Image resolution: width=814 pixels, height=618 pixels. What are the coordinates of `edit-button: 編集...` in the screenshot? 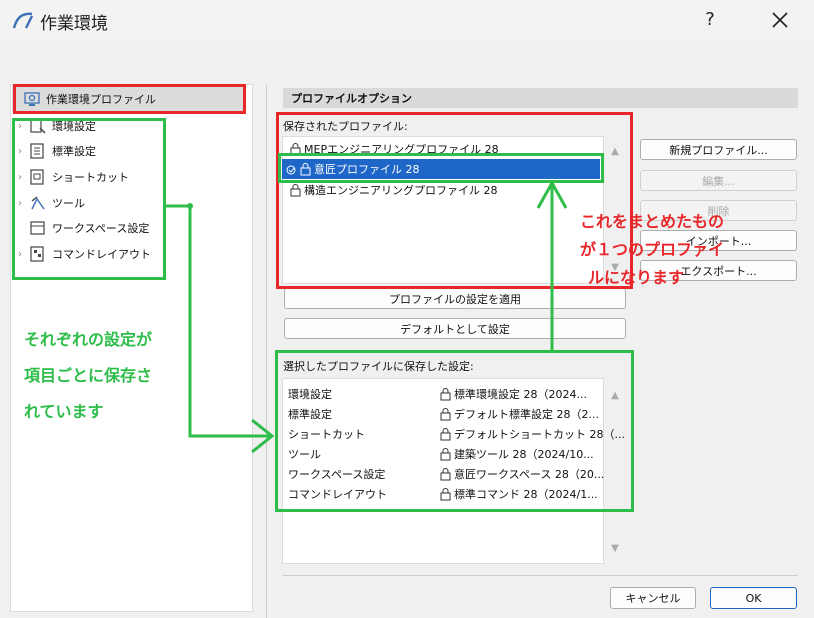 It's located at (718, 180).